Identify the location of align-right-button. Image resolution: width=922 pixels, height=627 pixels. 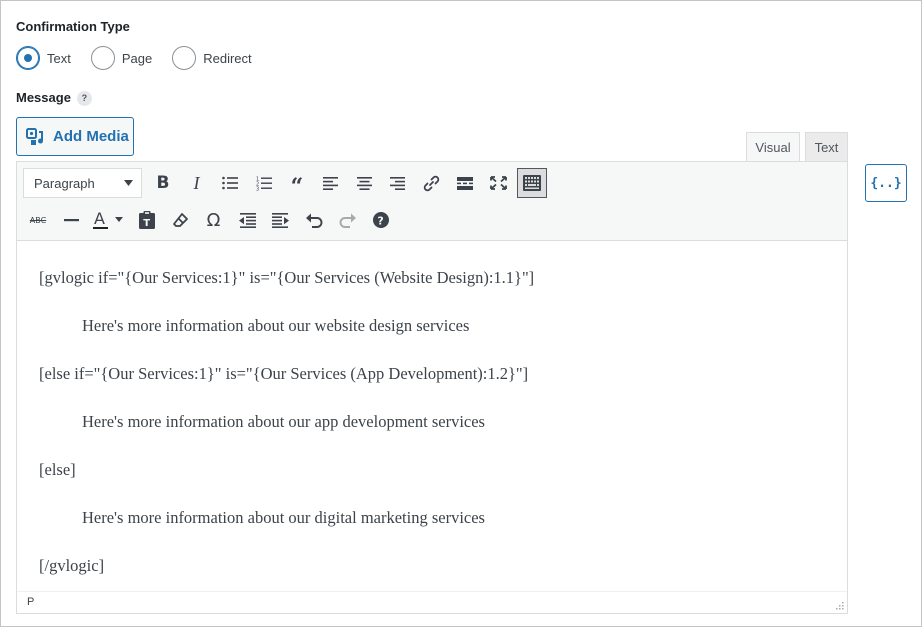
(398, 183).